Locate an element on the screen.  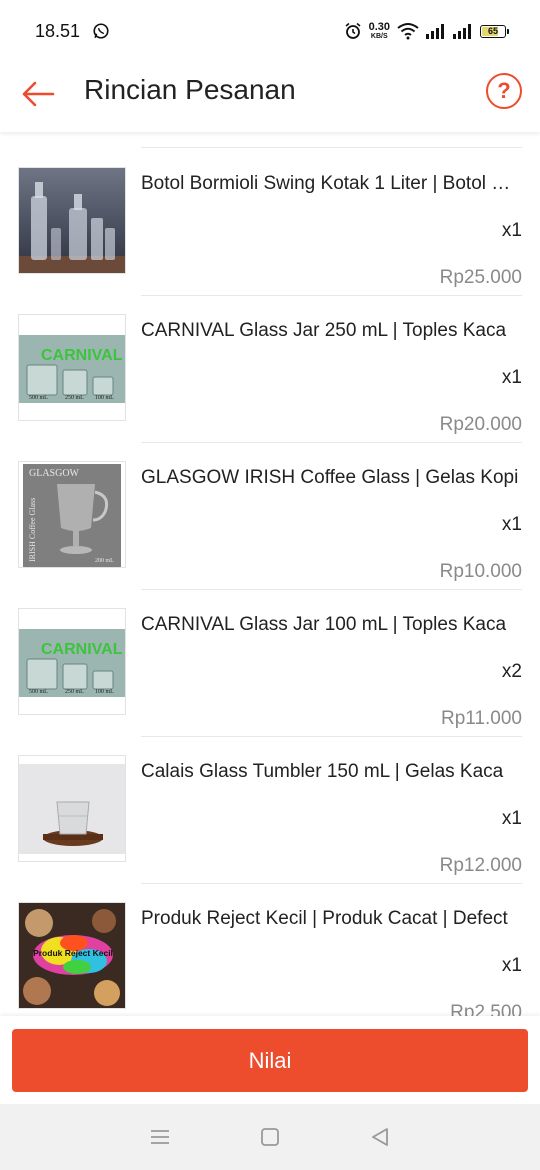
page-title: Rincian Pesanan is located at coordinates (190, 89).